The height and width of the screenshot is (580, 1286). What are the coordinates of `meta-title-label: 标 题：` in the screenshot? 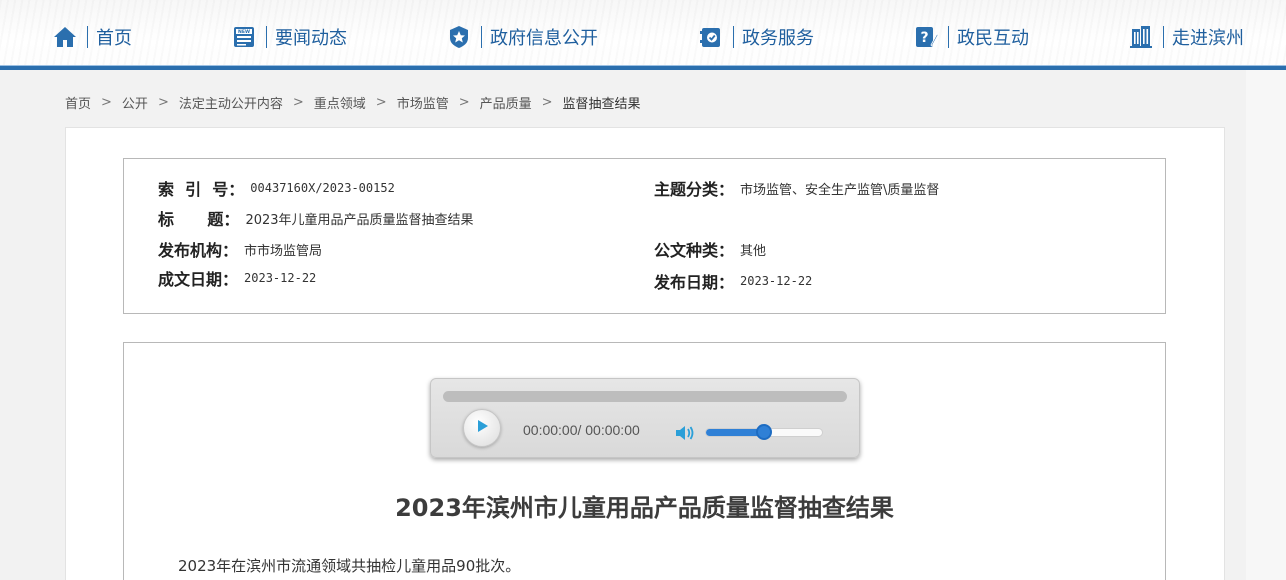 It's located at (199, 219).